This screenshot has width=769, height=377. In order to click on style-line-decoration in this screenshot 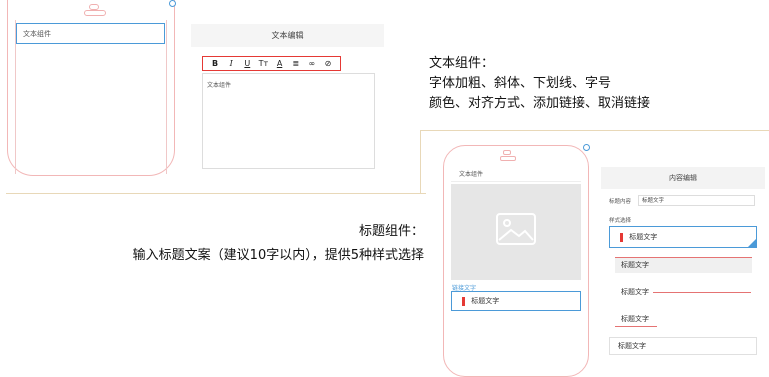, I will do `click(702, 292)`.